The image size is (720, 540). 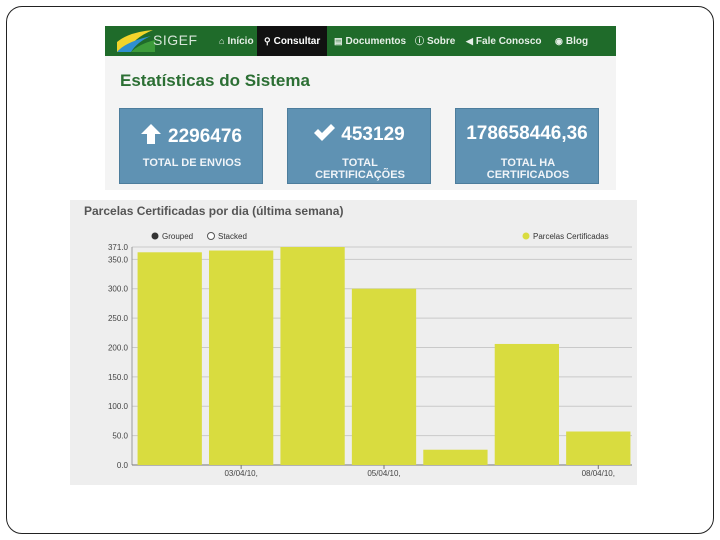 I want to click on stat-box-hectares: 178658446,36 TOTAL HA CERTIFICADOS, so click(x=527, y=146).